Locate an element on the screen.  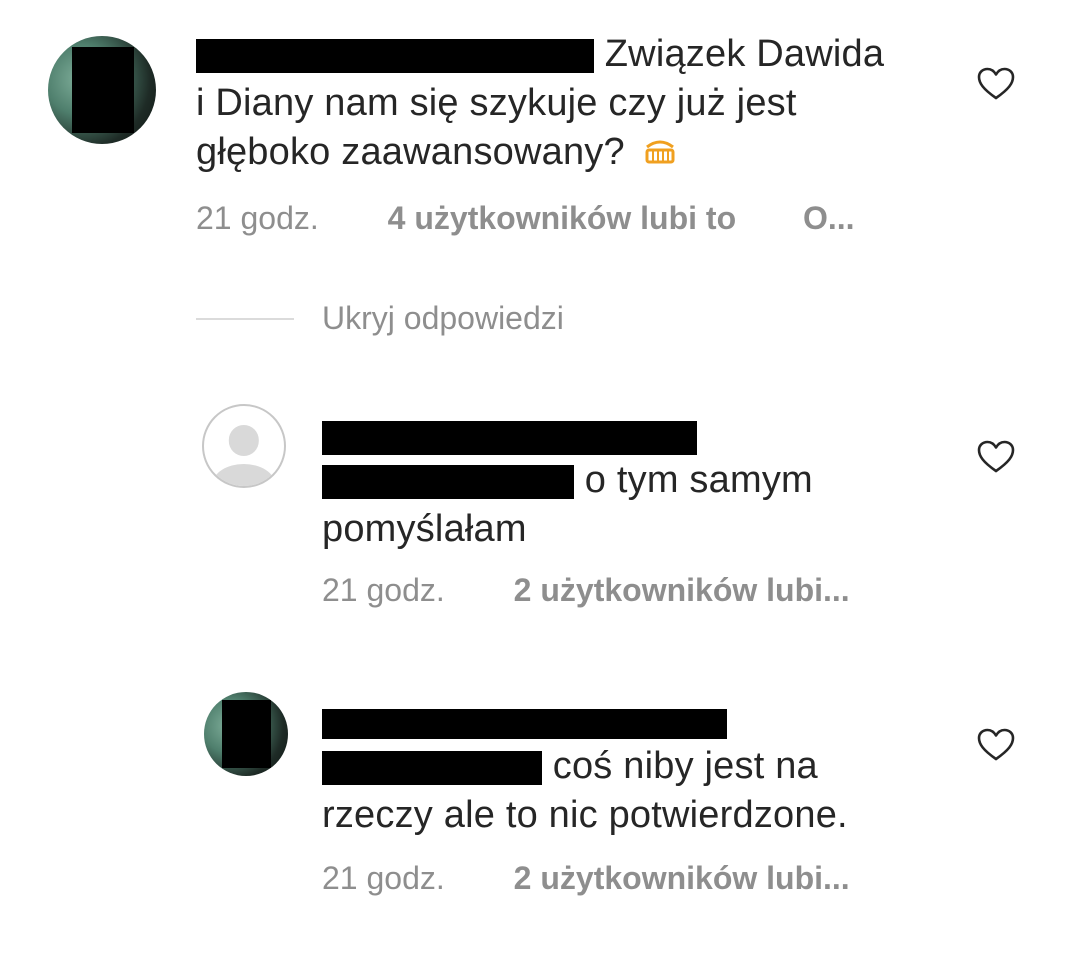
avatar-shoulders is located at coordinates (244, 474).